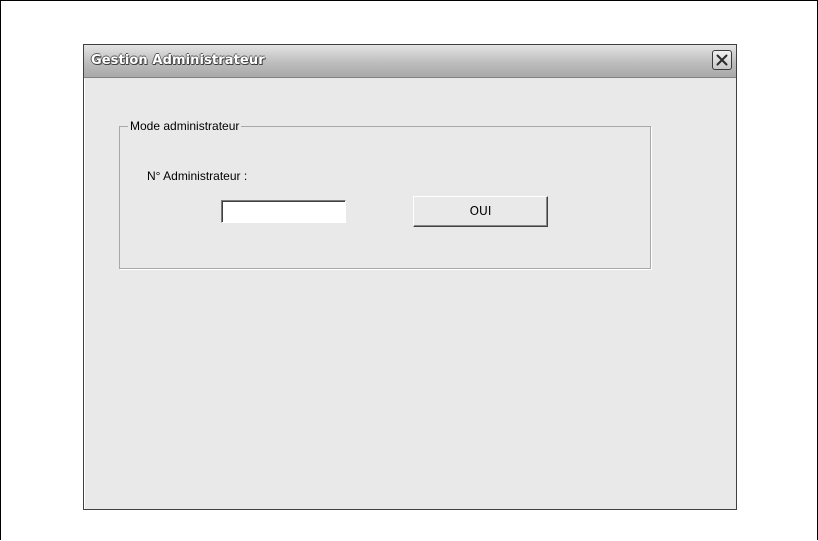 The height and width of the screenshot is (541, 818). I want to click on admin-number-input, so click(283, 211).